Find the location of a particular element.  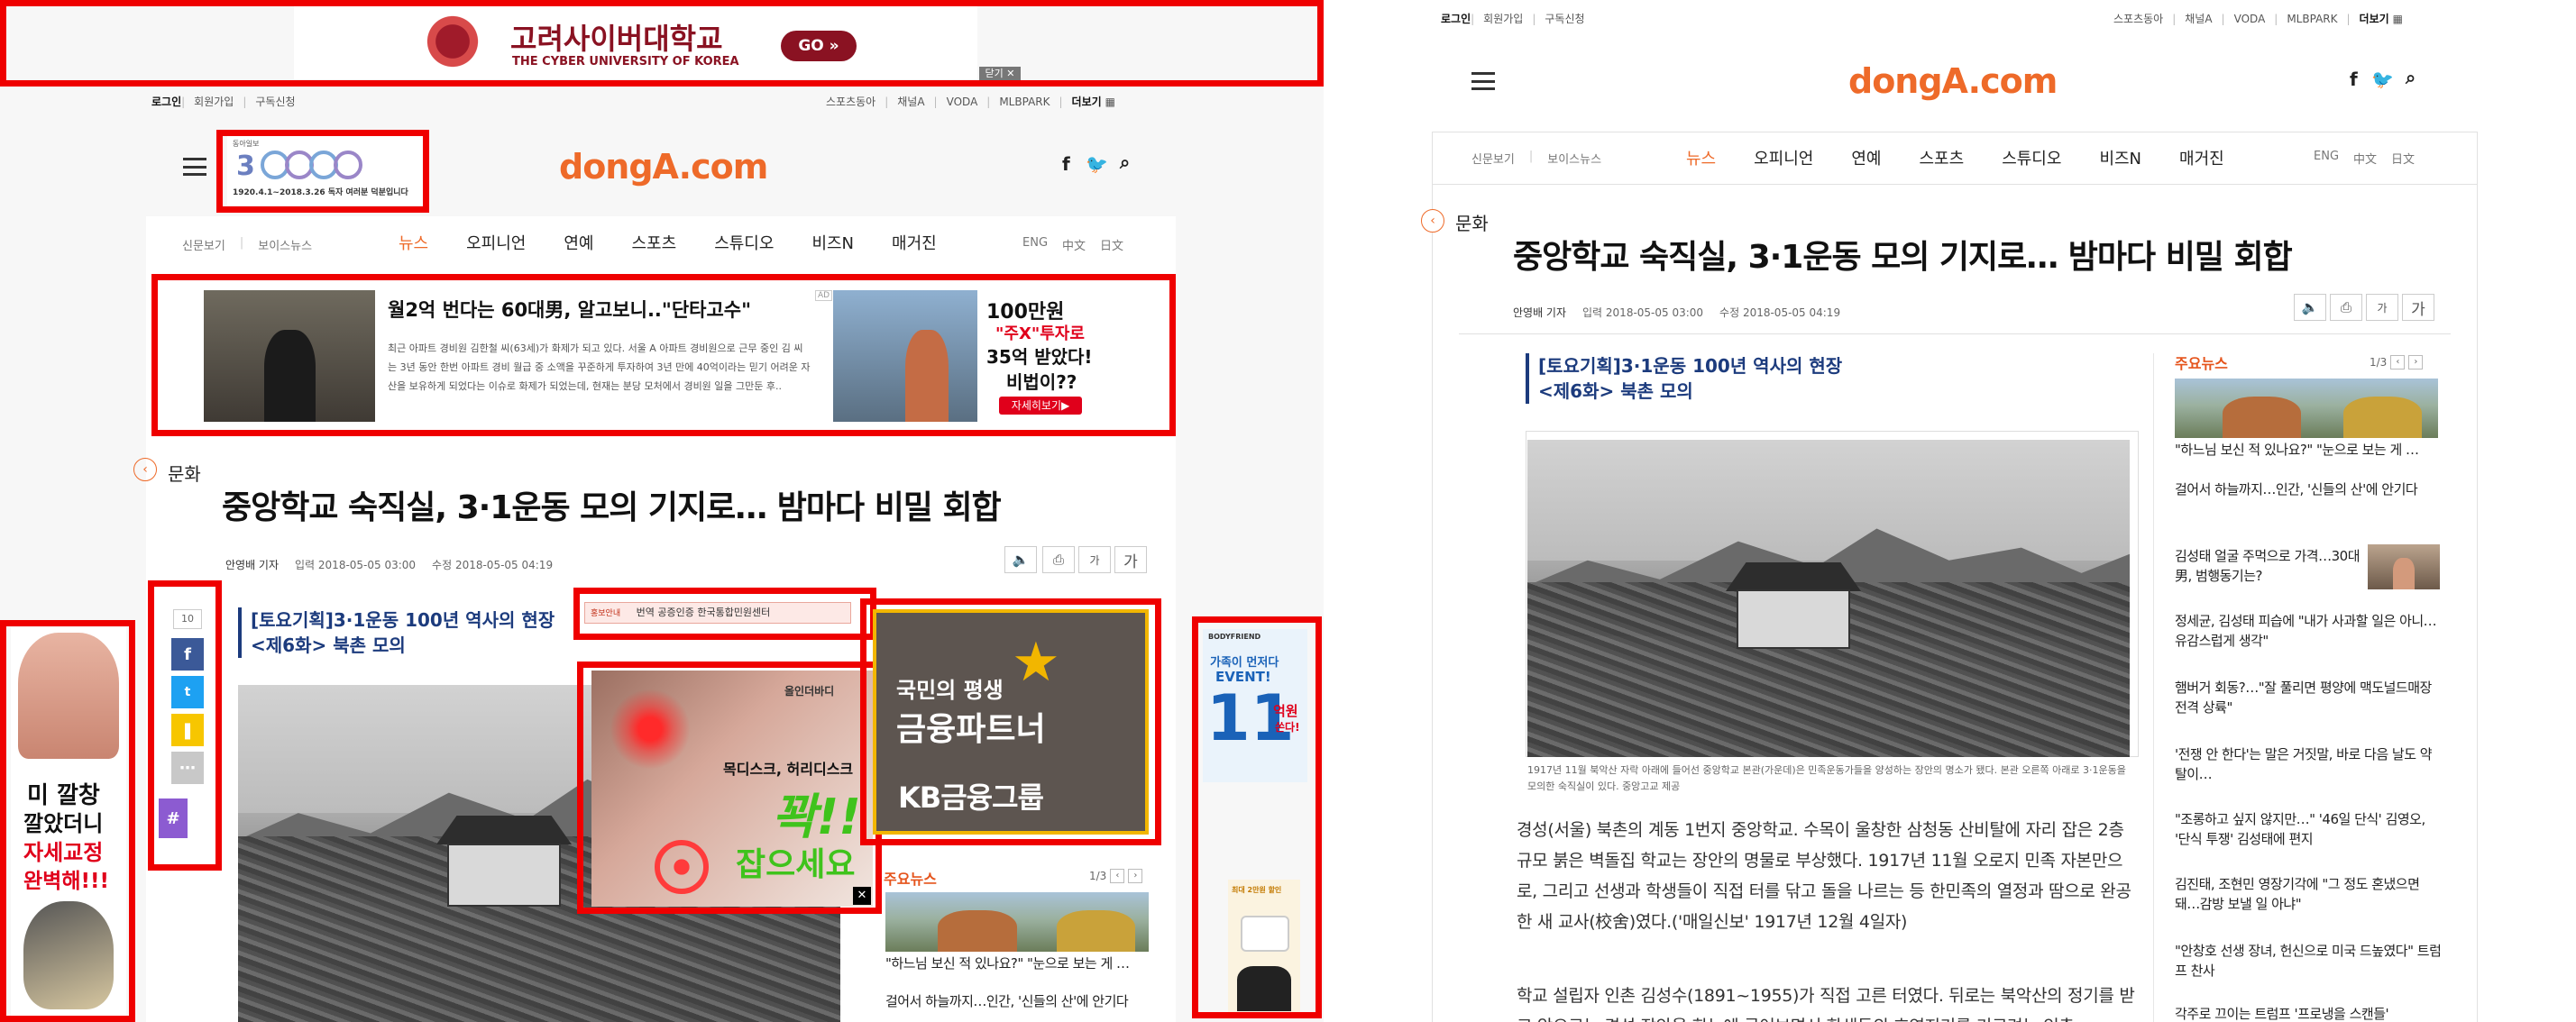

r-print-icon: ⎙ is located at coordinates (2346, 307).